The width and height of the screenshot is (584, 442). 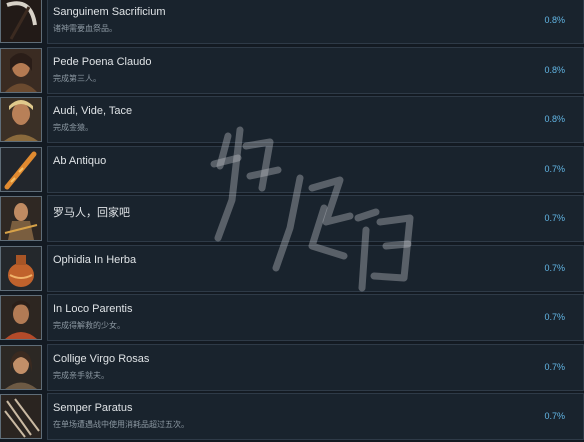 I want to click on achievement-title: Pede Poena Claudo, so click(x=102, y=61).